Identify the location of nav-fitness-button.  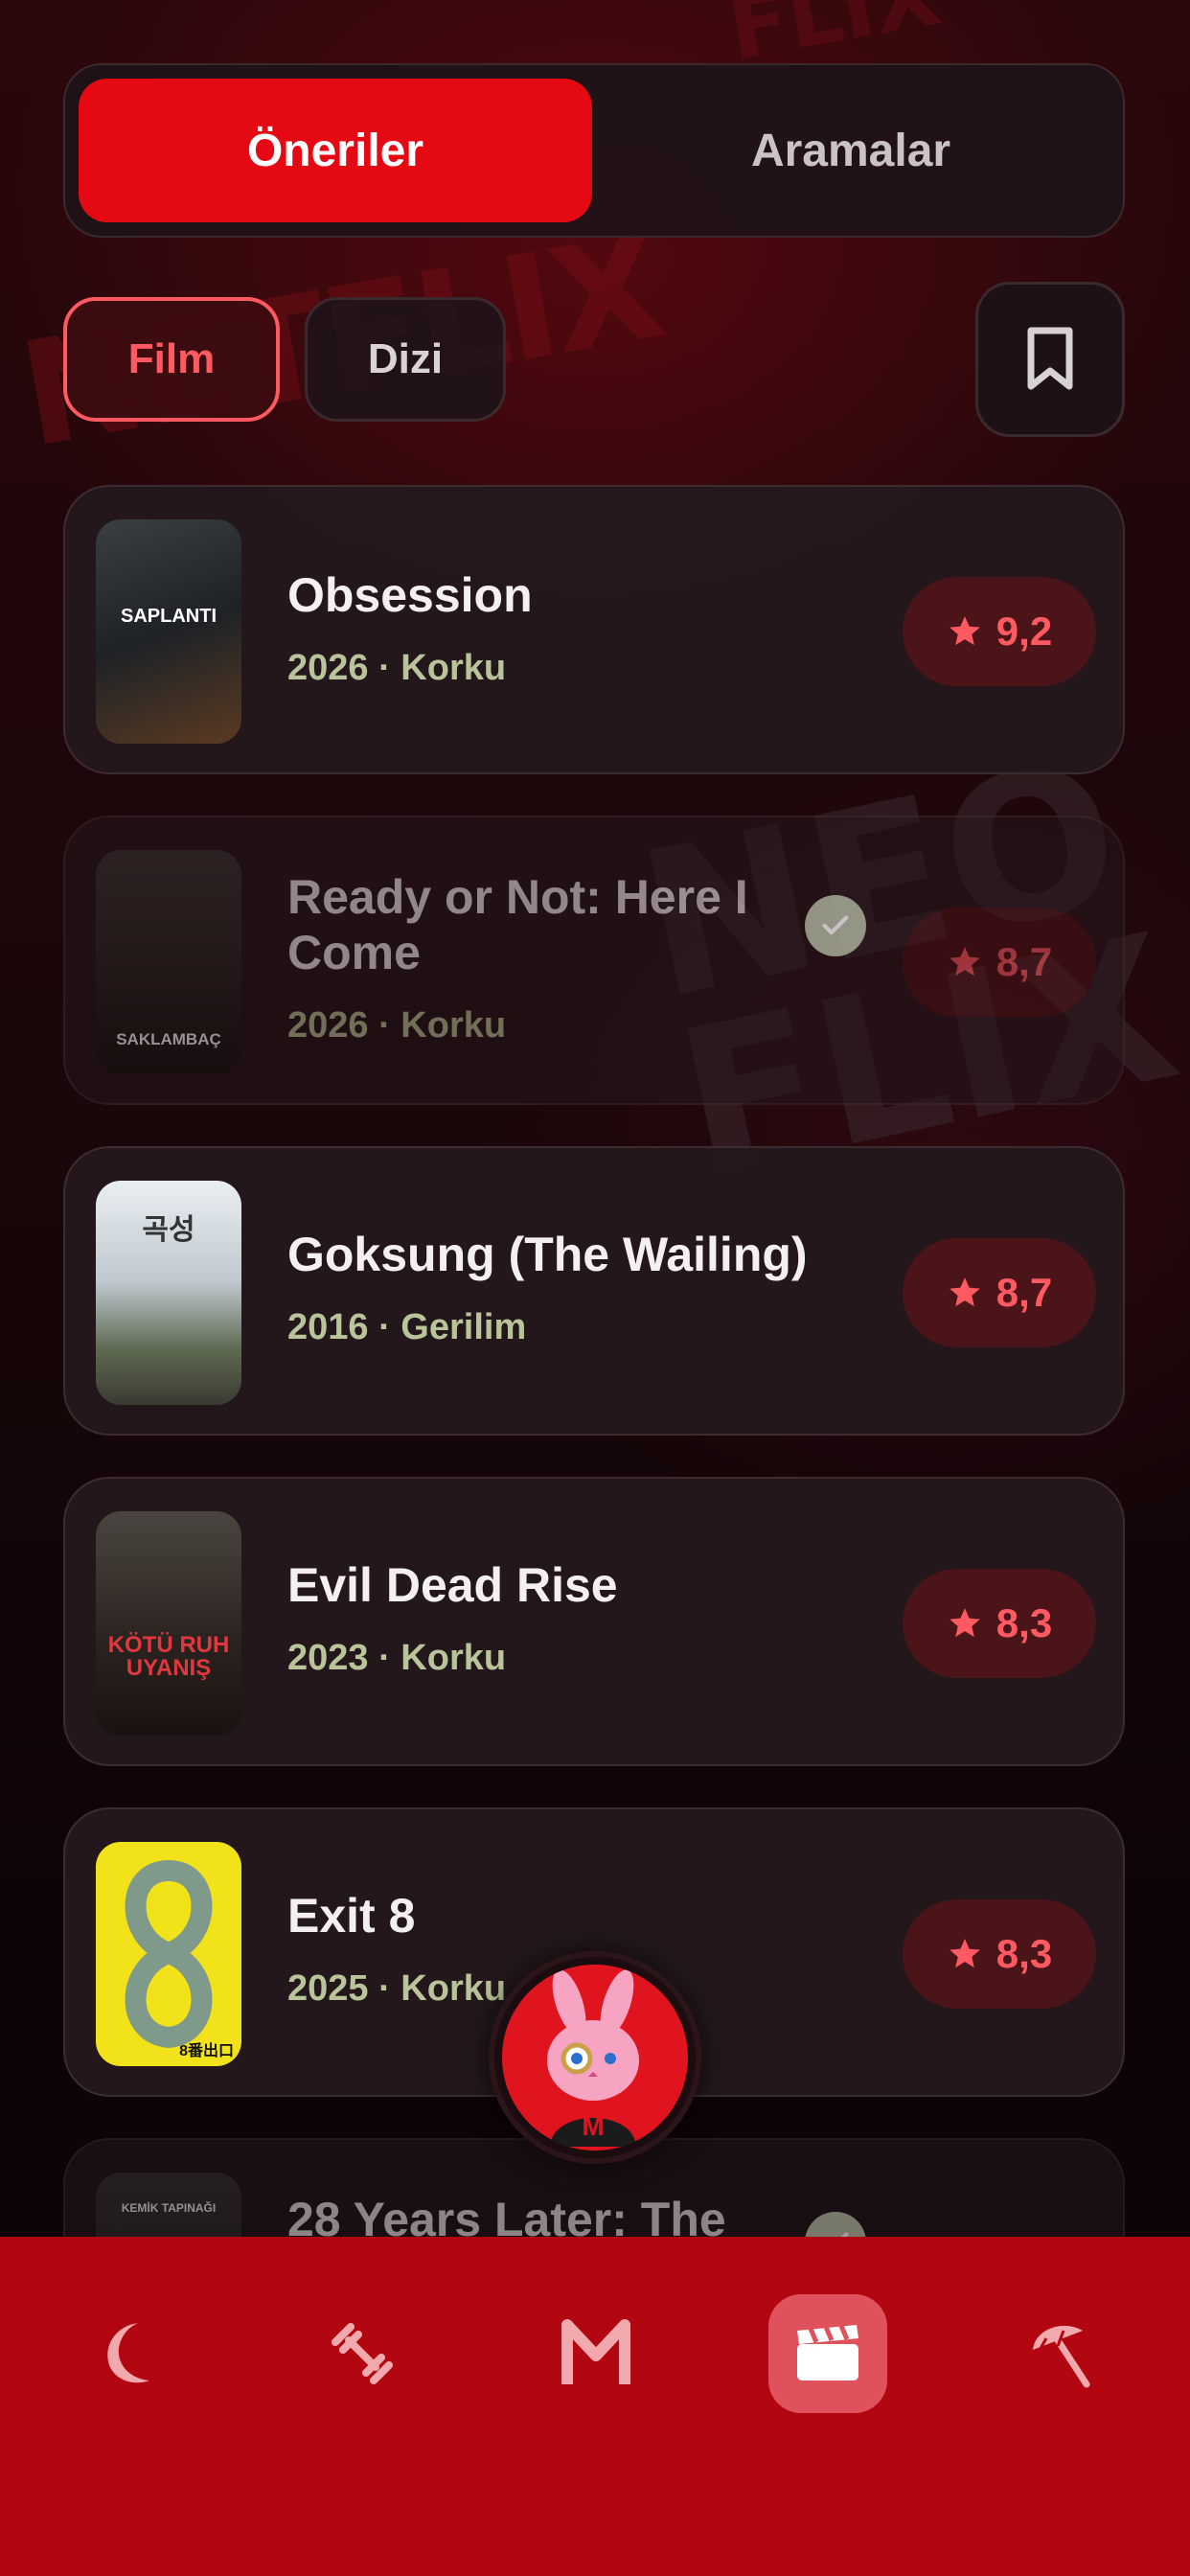
(363, 2353).